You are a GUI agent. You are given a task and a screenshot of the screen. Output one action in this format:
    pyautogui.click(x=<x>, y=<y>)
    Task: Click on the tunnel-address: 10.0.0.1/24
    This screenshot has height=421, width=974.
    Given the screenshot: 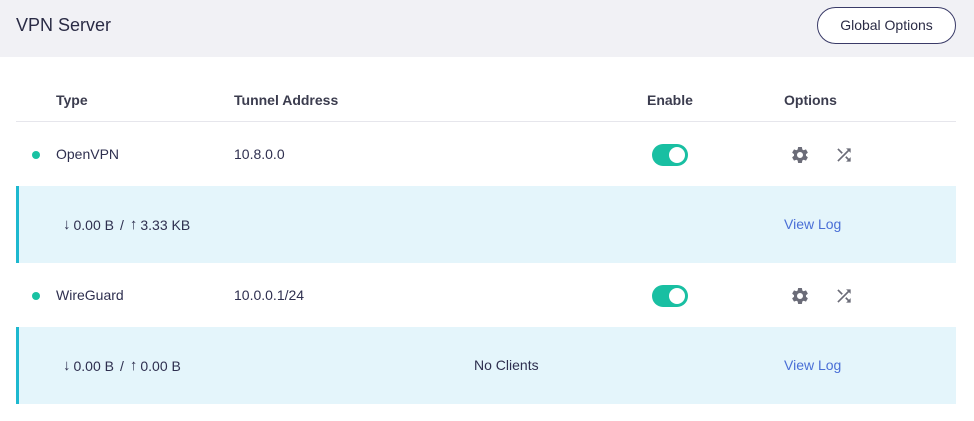 What is the action you would take?
    pyautogui.click(x=269, y=295)
    